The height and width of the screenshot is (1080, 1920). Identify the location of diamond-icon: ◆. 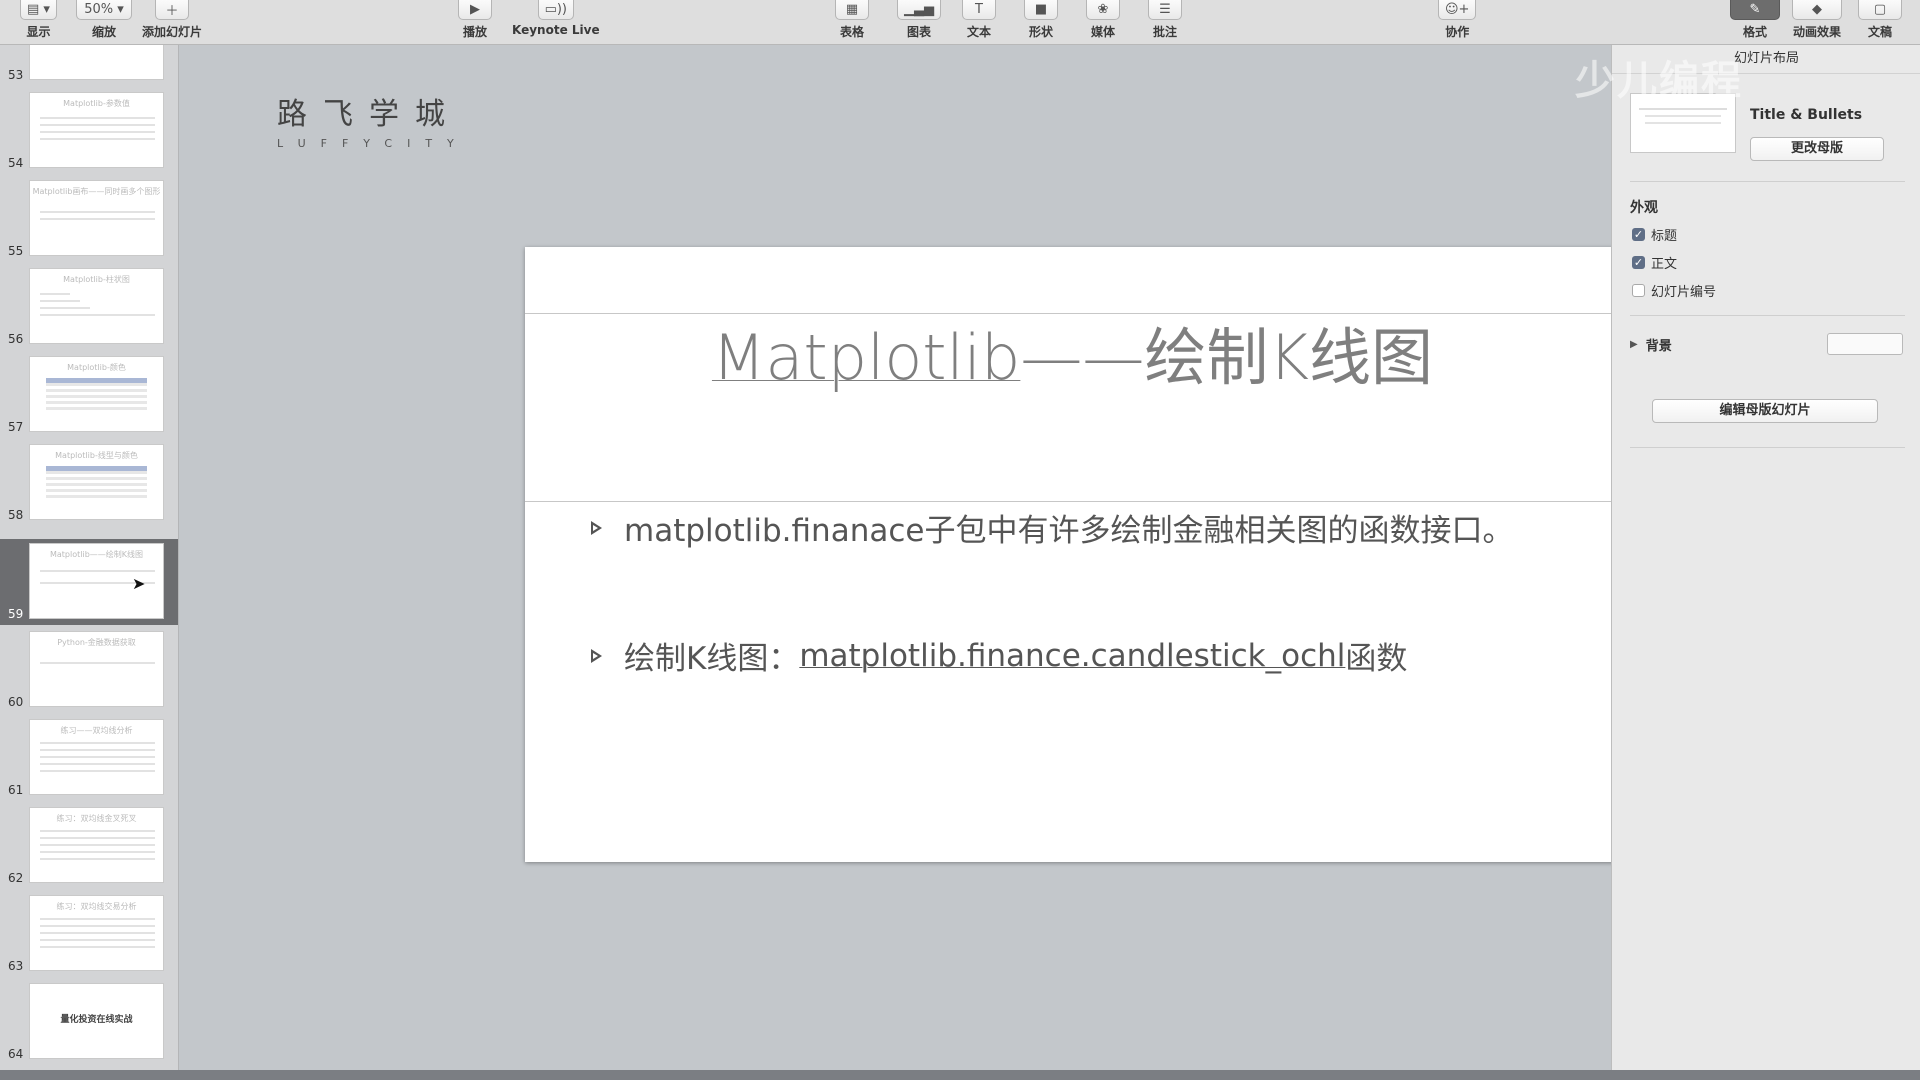
(1817, 10).